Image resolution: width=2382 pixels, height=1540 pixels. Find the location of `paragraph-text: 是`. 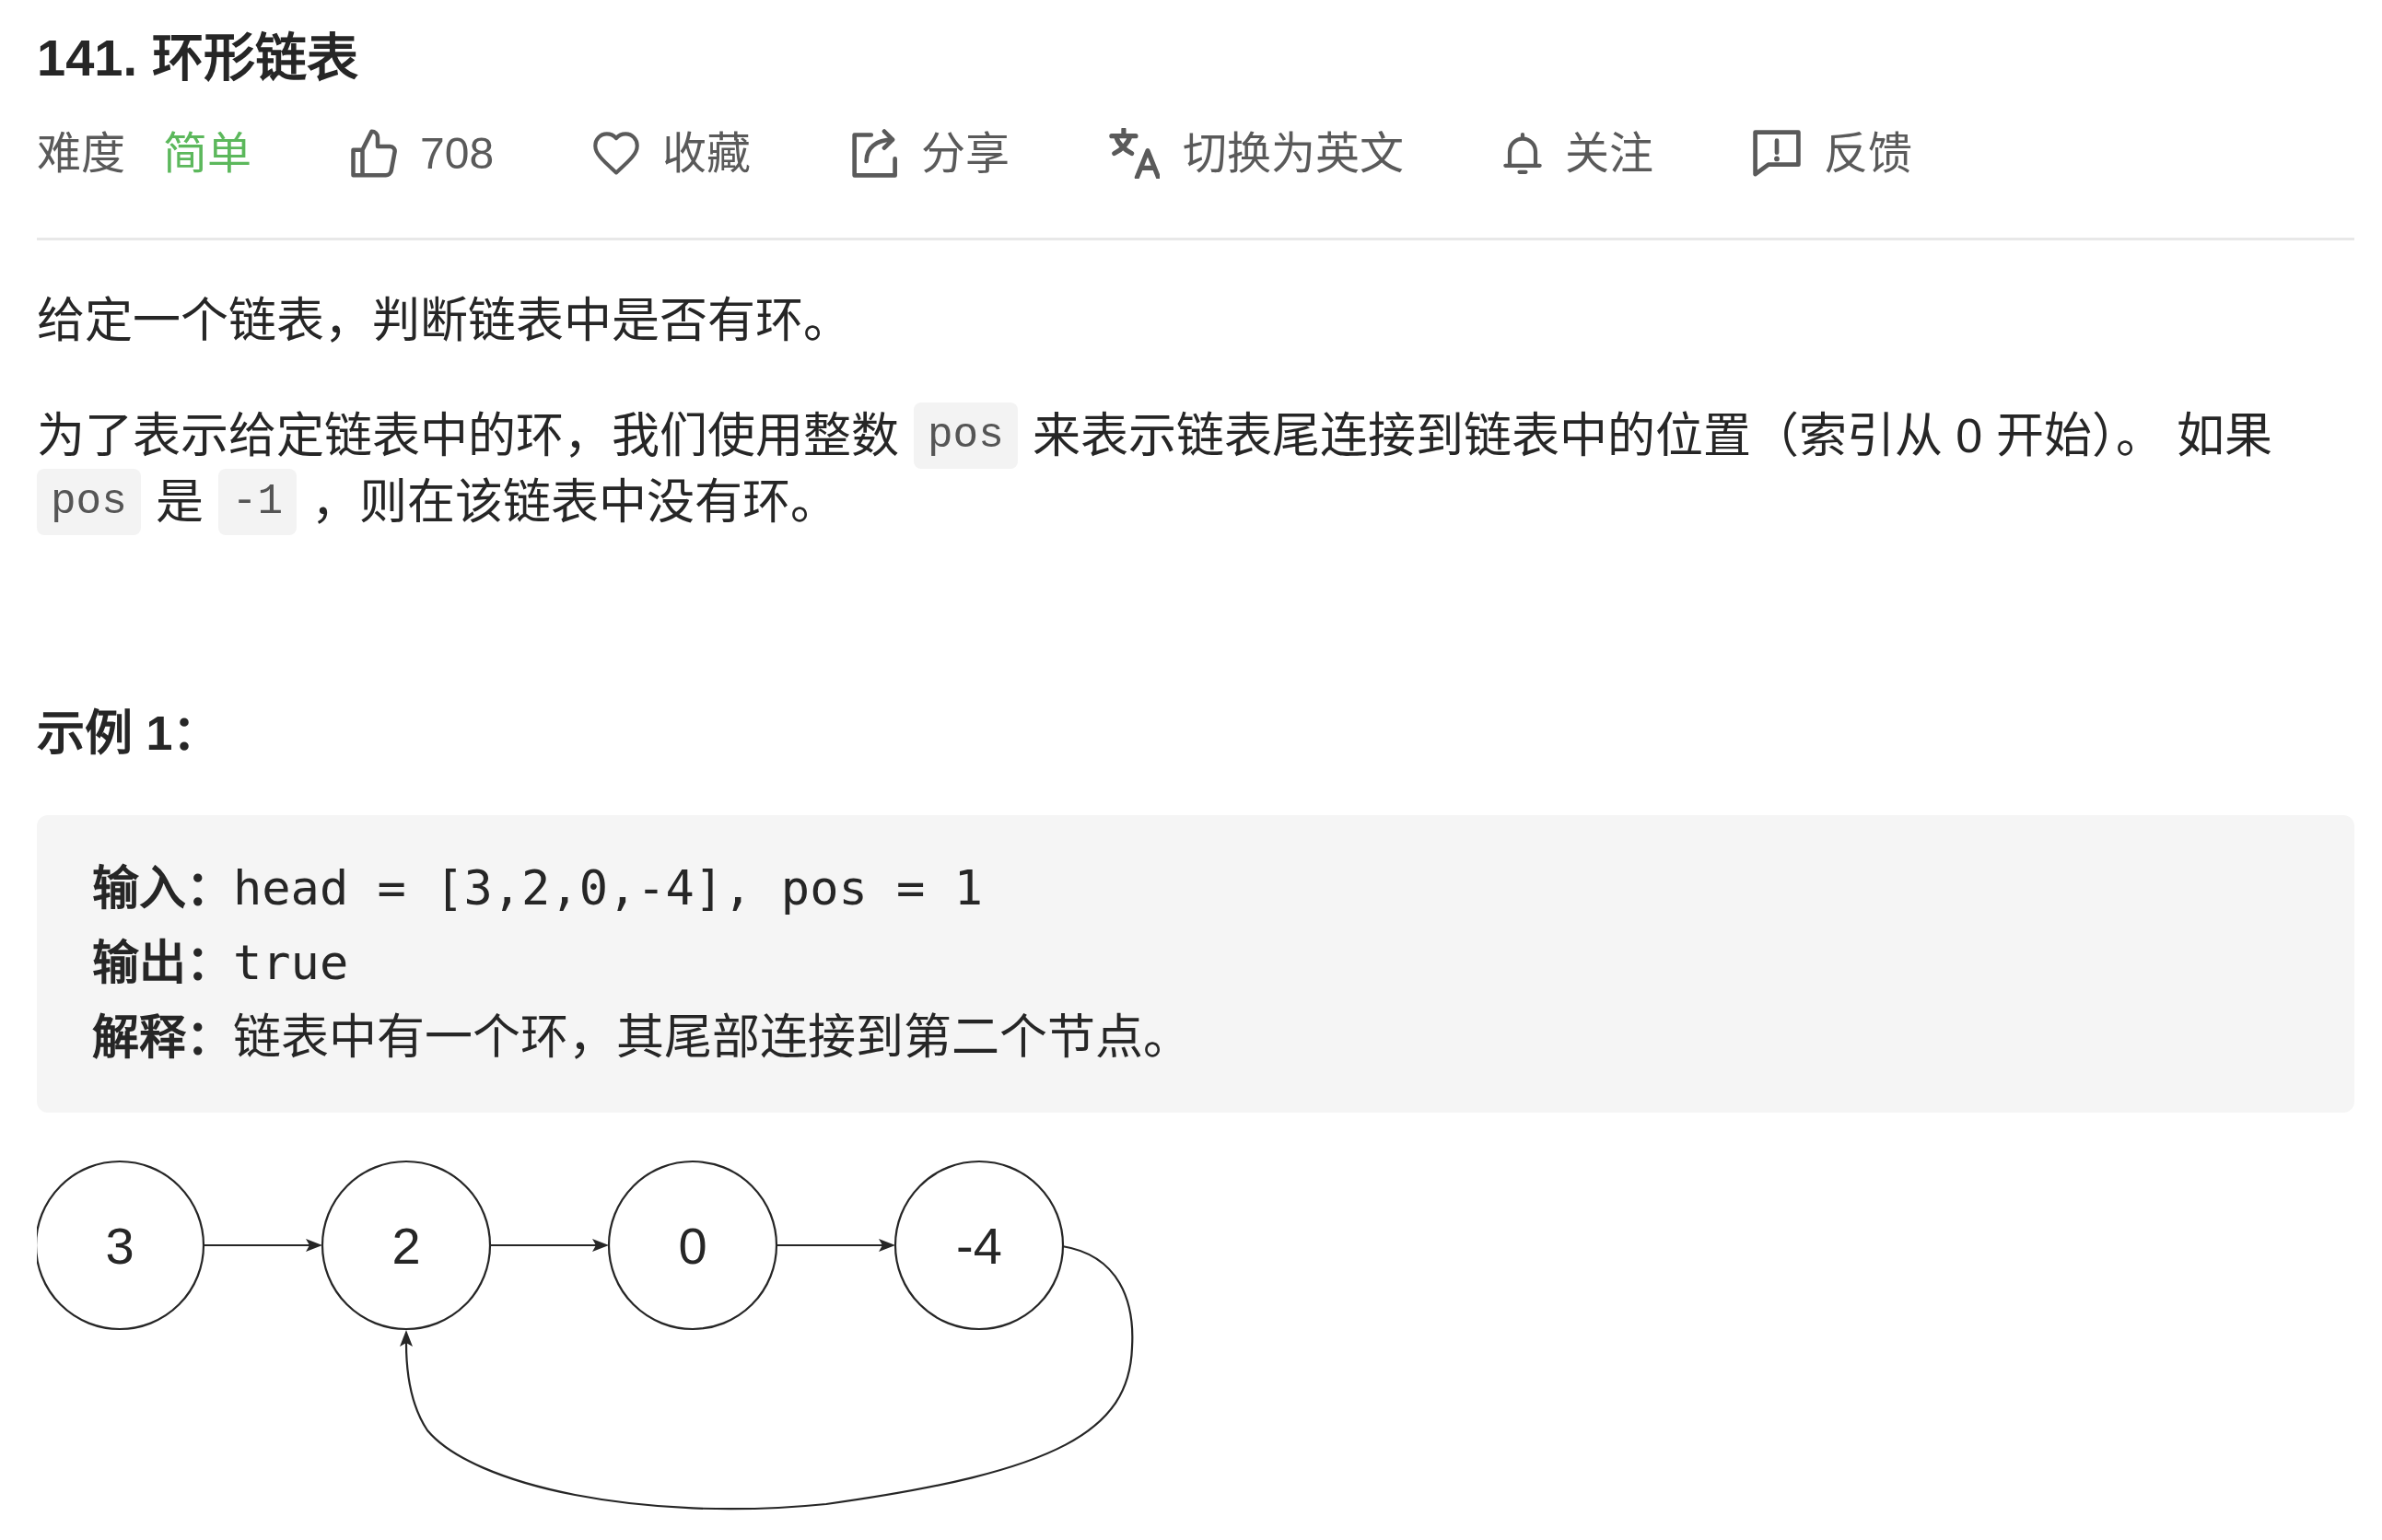

paragraph-text: 是 is located at coordinates (179, 502).